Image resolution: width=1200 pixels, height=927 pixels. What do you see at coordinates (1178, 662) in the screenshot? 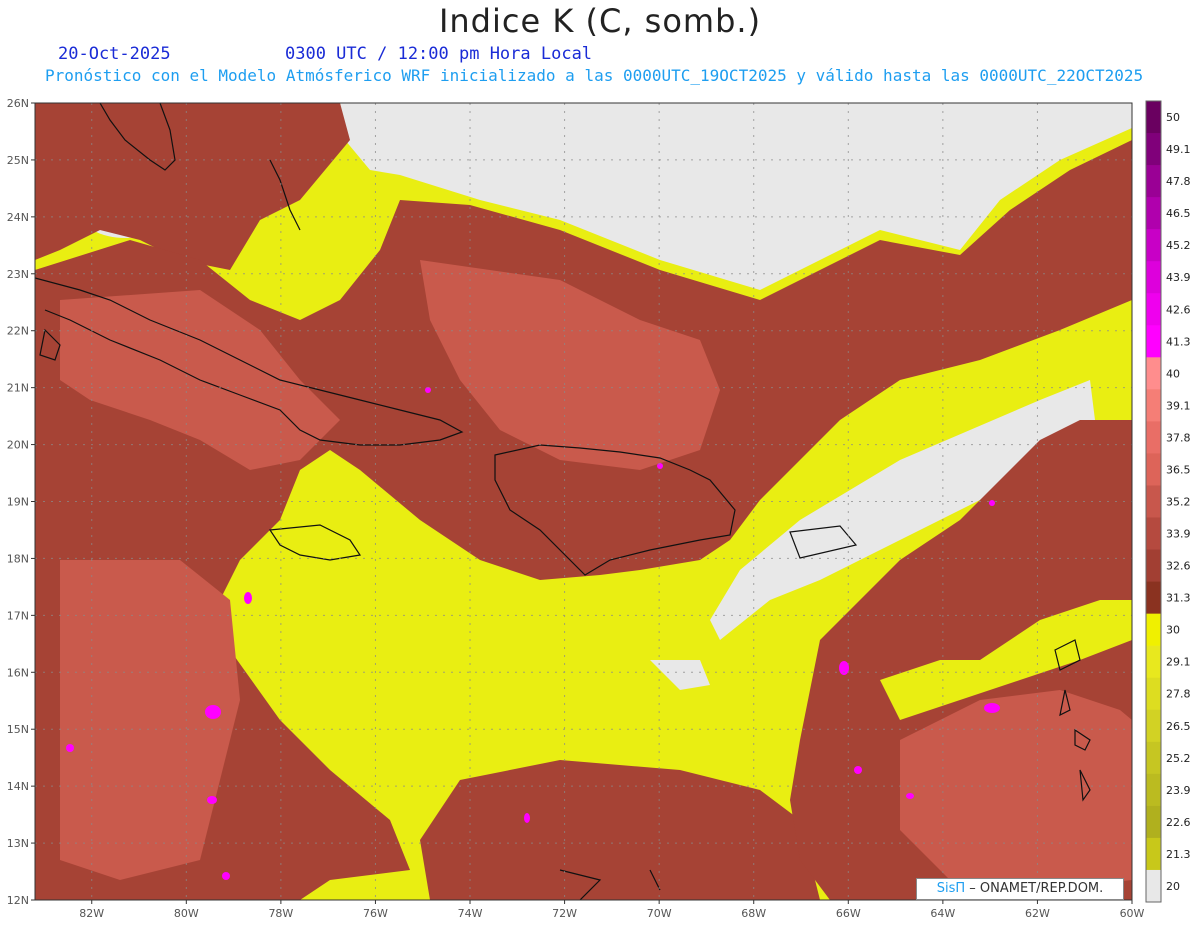
I see `legend-label: 29.1` at bounding box center [1178, 662].